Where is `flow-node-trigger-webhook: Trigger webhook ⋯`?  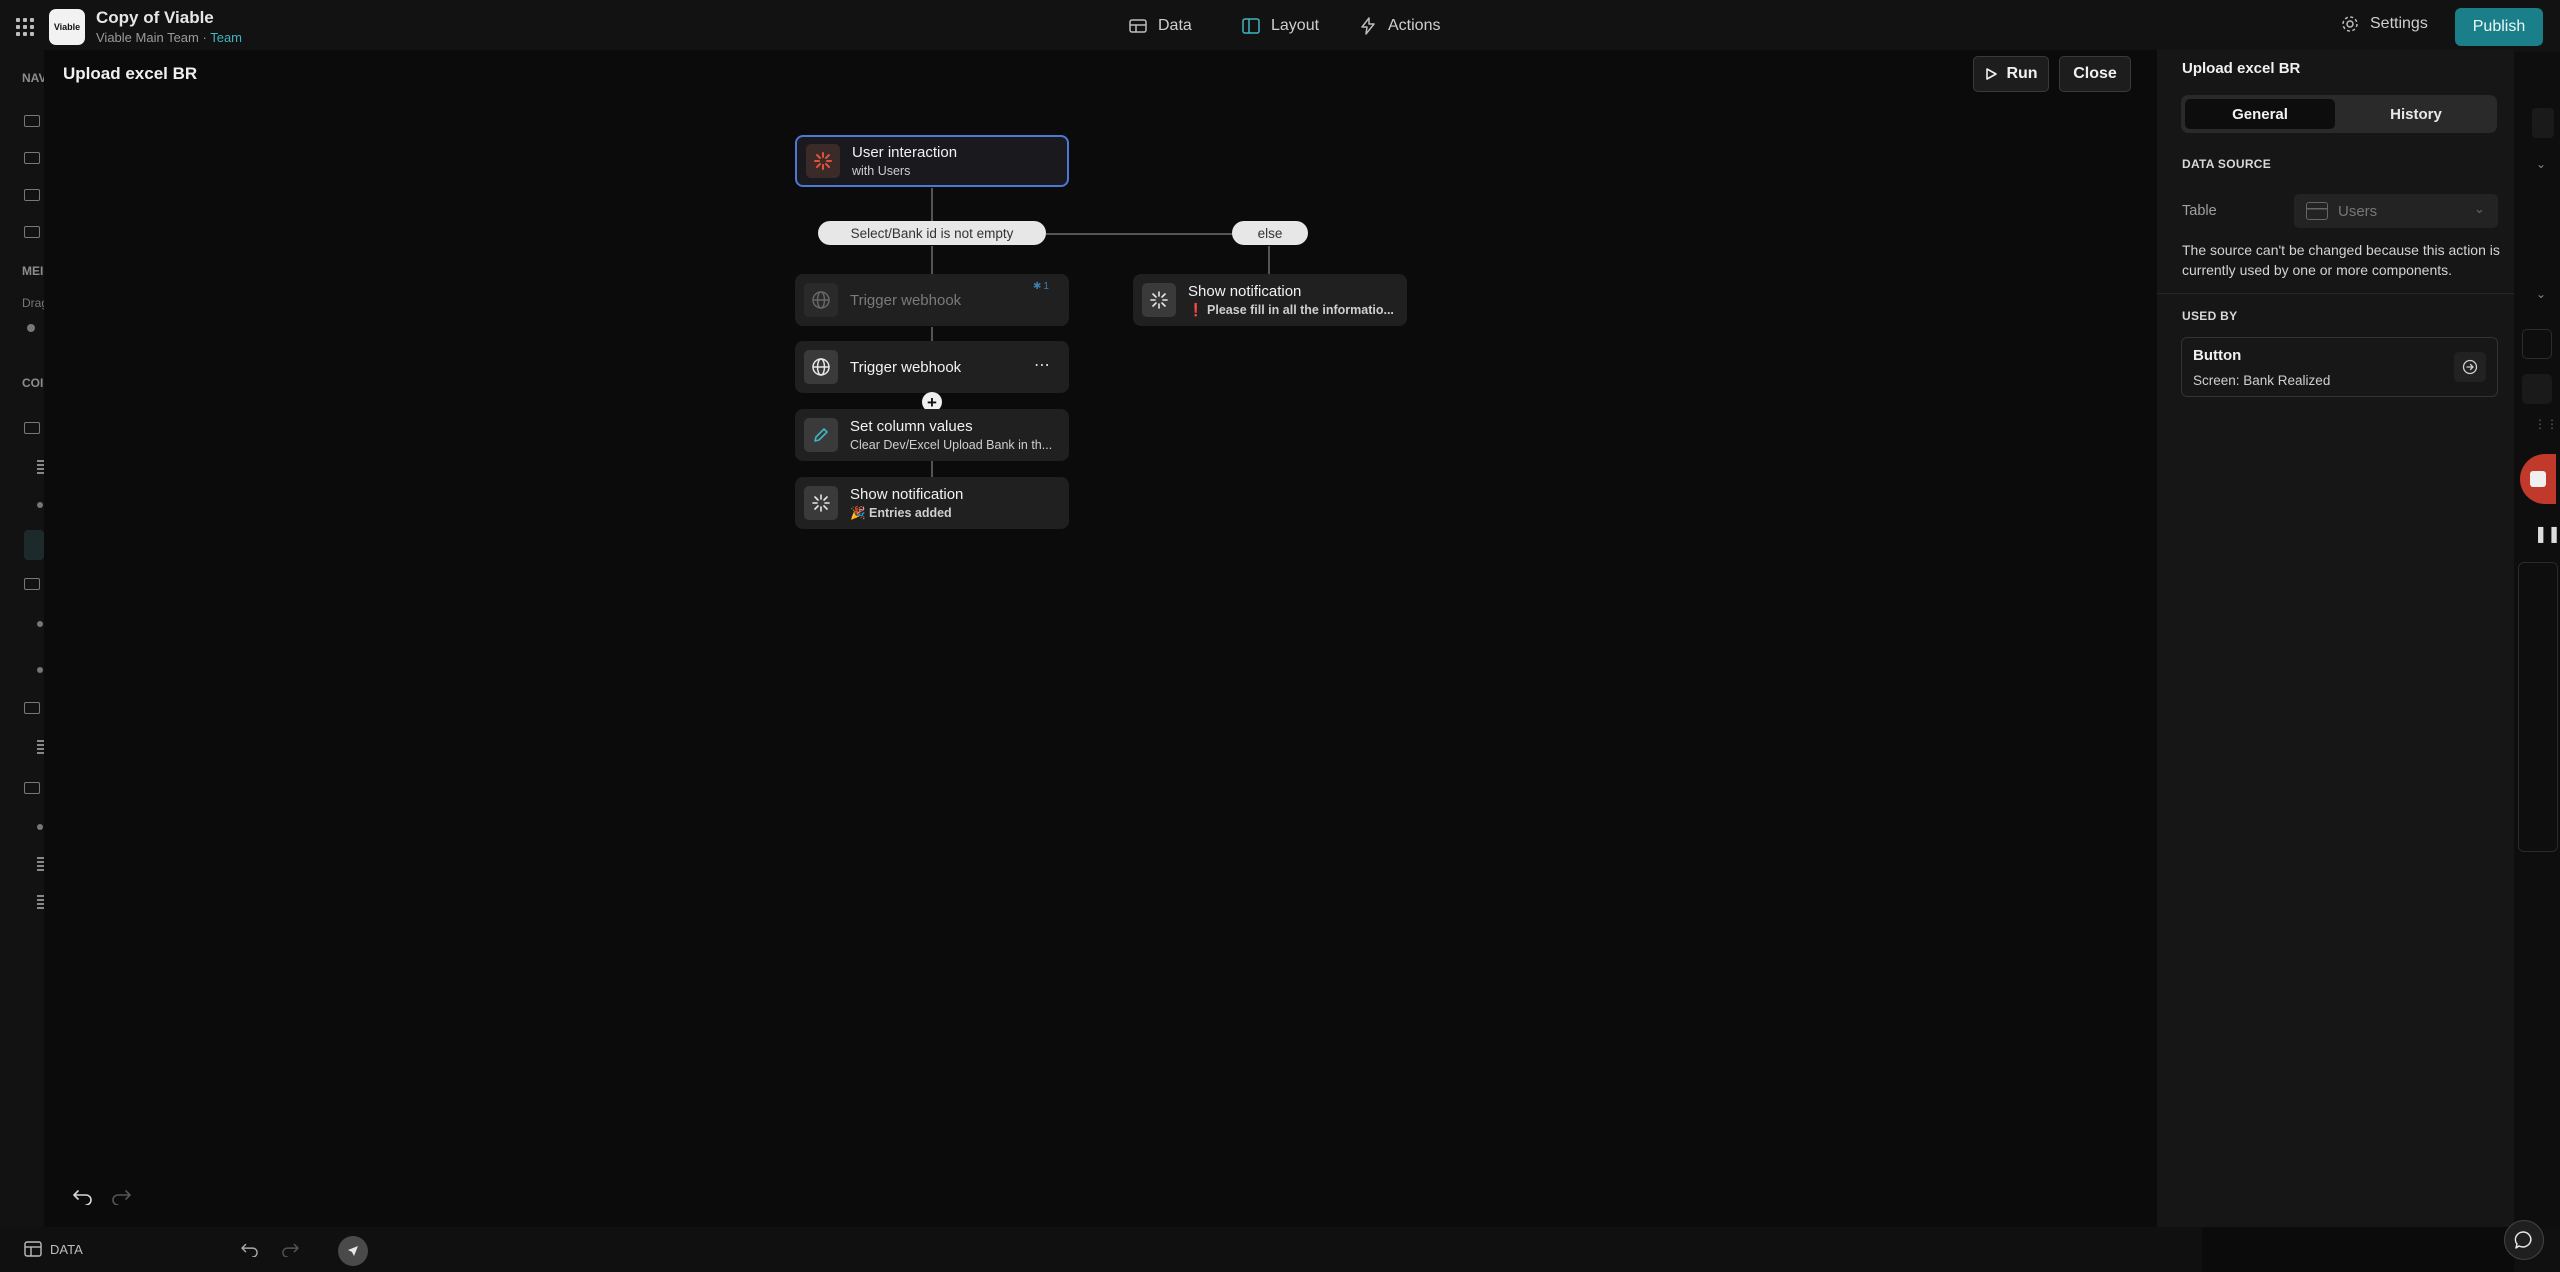 flow-node-trigger-webhook: Trigger webhook ⋯ is located at coordinates (932, 367).